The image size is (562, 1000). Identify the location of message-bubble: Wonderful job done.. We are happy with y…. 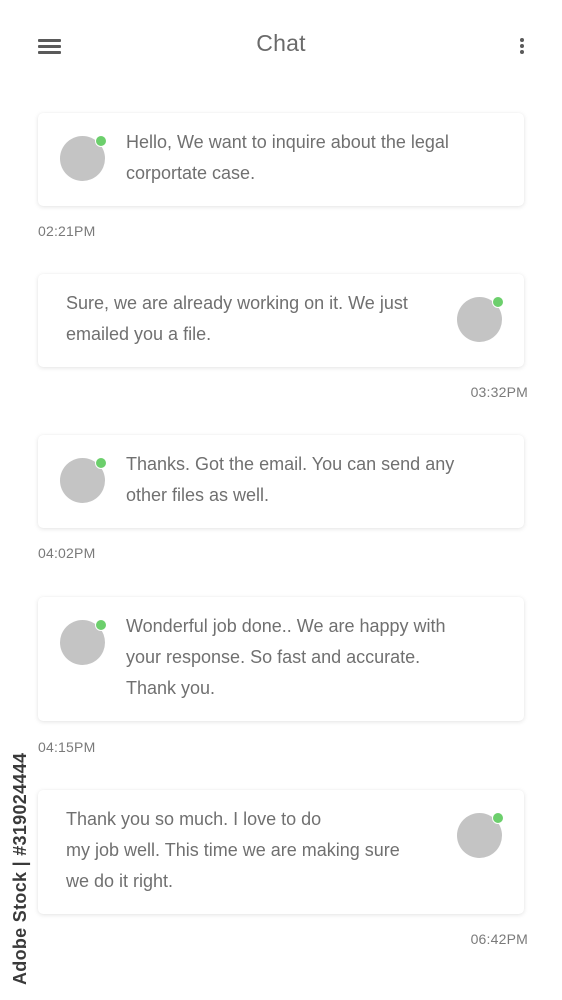
(281, 659).